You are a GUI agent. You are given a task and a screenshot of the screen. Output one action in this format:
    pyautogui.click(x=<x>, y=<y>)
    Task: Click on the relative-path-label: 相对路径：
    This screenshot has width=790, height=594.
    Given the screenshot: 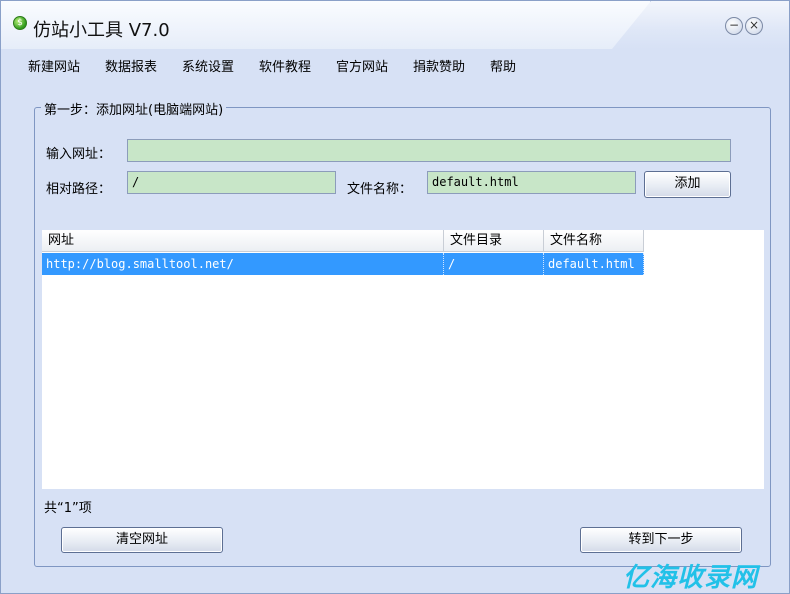 What is the action you would take?
    pyautogui.click(x=79, y=189)
    